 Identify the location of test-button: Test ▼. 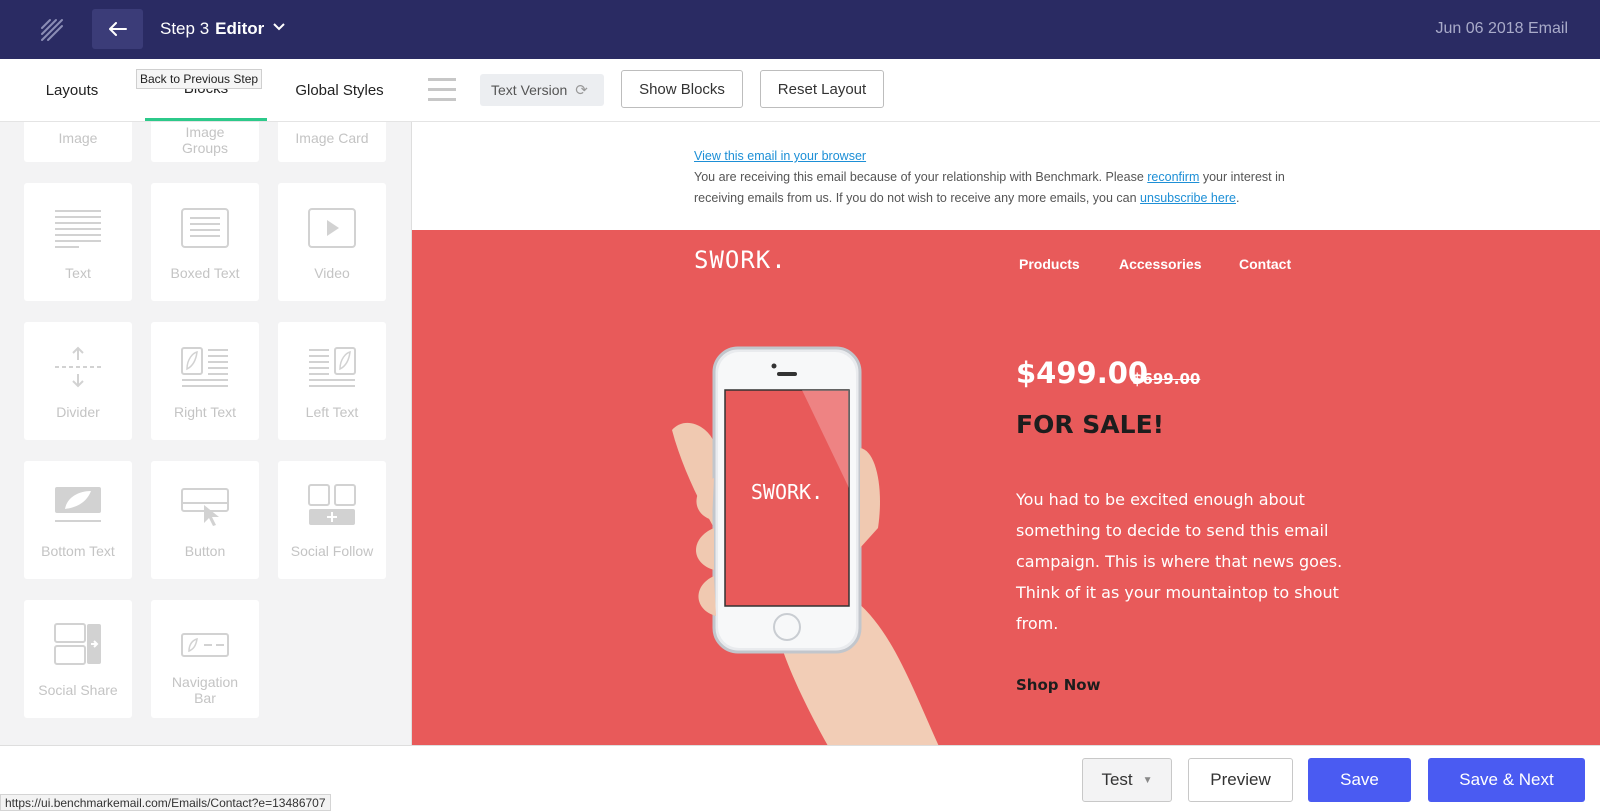
(1127, 780).